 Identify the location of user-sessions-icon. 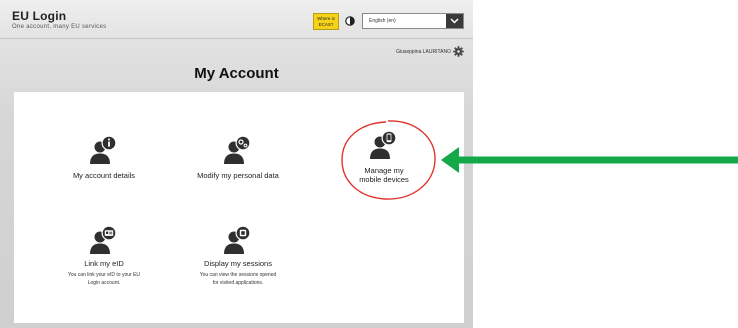
(237, 239).